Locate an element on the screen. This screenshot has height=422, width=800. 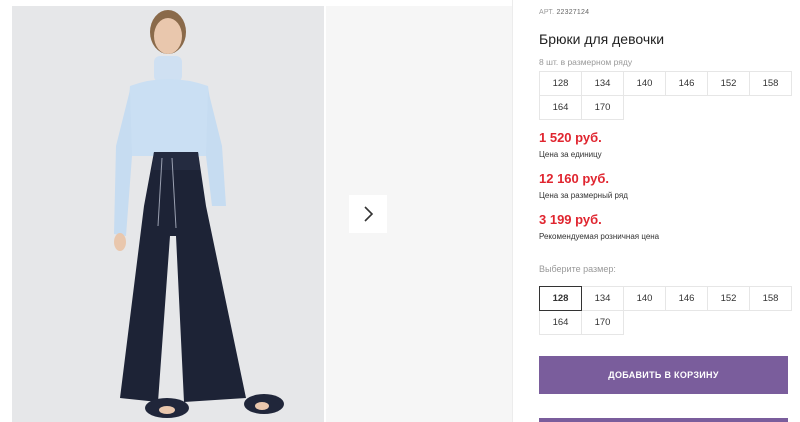
size-row-cell: 128 is located at coordinates (560, 83).